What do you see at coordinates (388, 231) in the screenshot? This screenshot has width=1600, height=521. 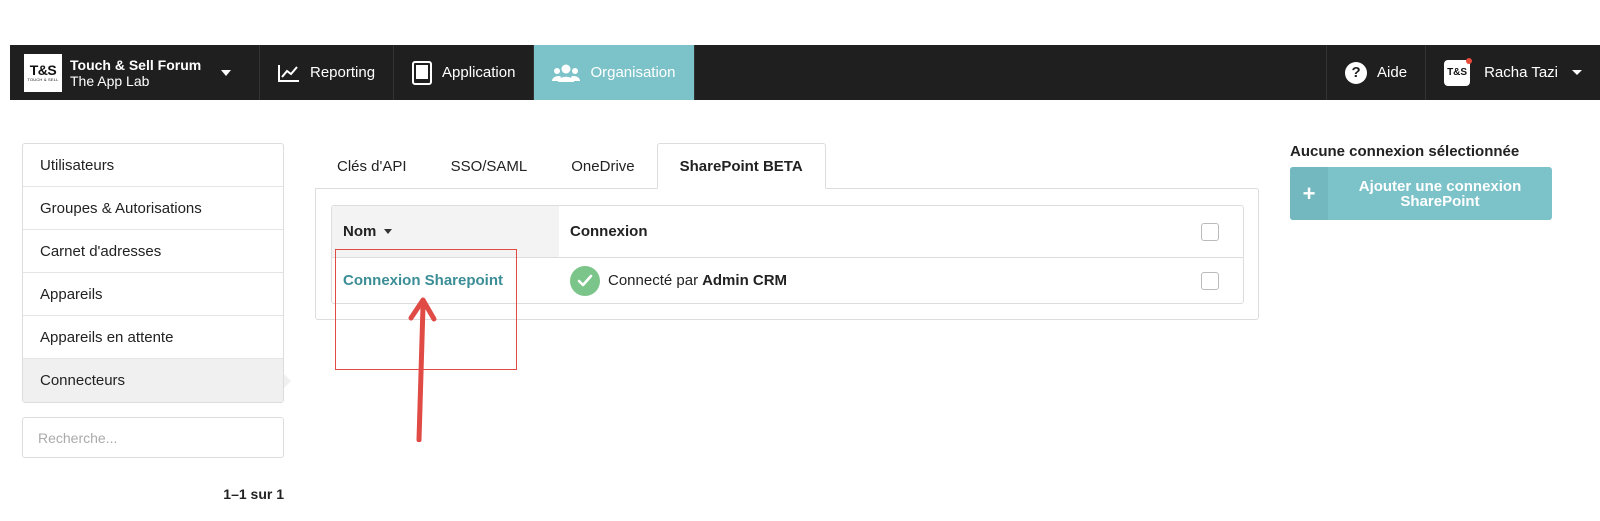 I see `sort-down-icon` at bounding box center [388, 231].